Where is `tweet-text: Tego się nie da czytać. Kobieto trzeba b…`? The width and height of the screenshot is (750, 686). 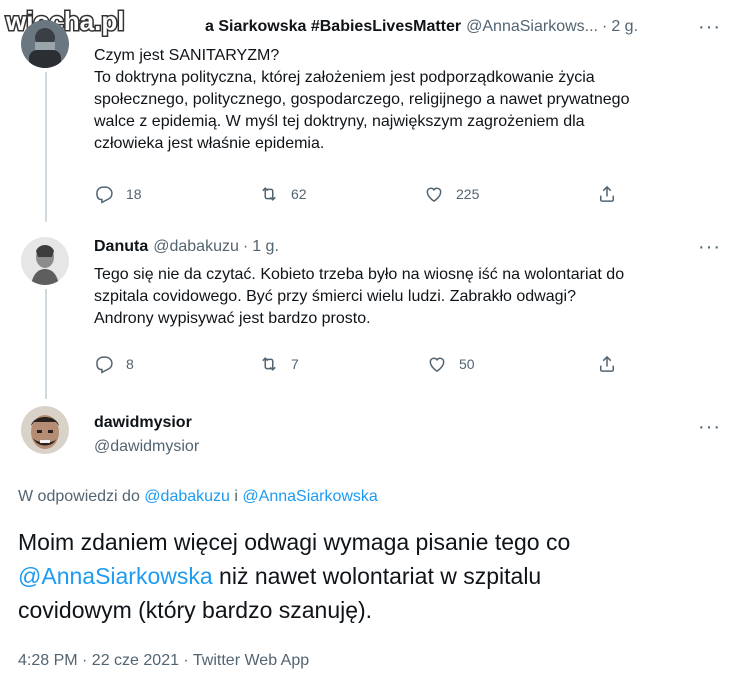 tweet-text: Tego się nie da czytać. Kobieto trzeba b… is located at coordinates (414, 297).